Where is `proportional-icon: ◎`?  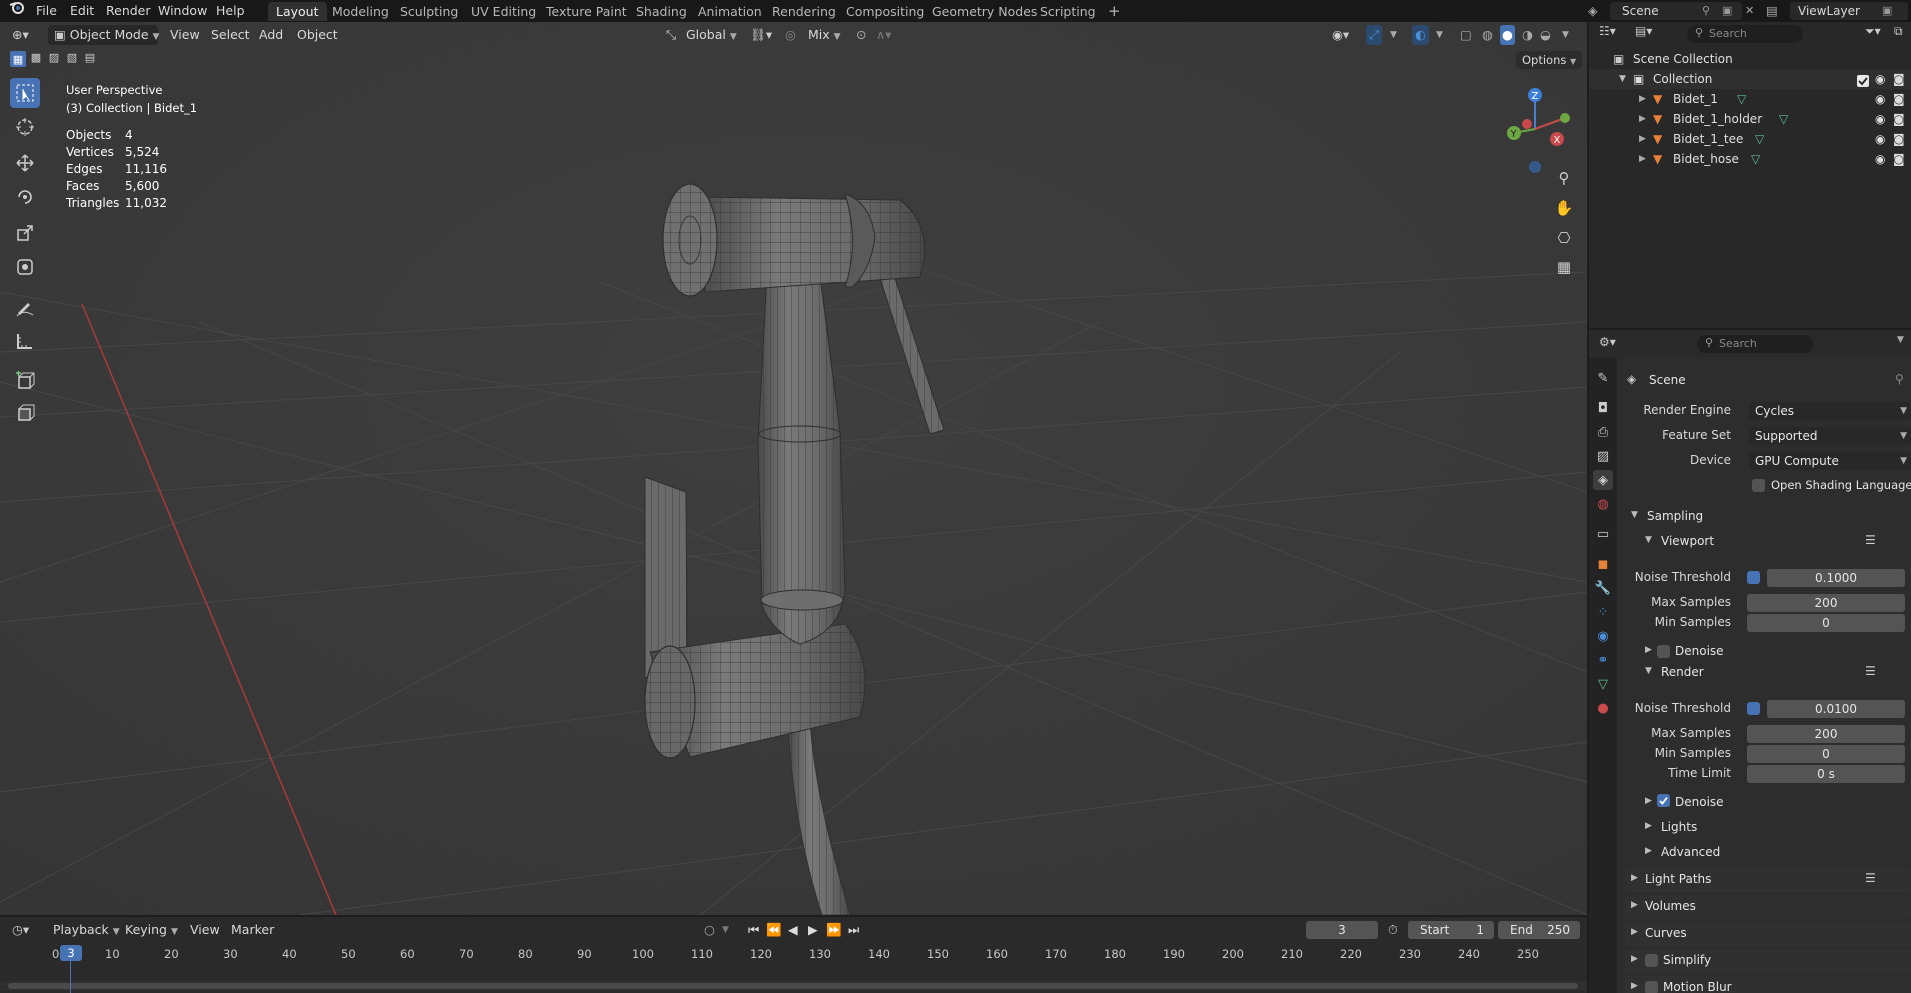 proportional-icon: ◎ is located at coordinates (790, 35).